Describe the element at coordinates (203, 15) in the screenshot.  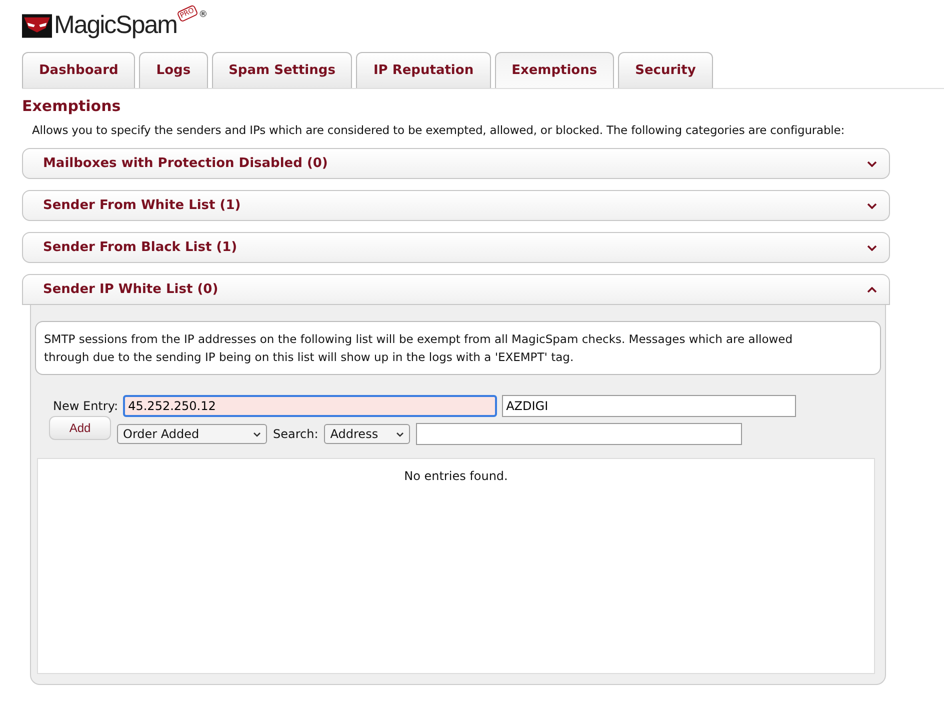
I see `registered-mark: ®` at that location.